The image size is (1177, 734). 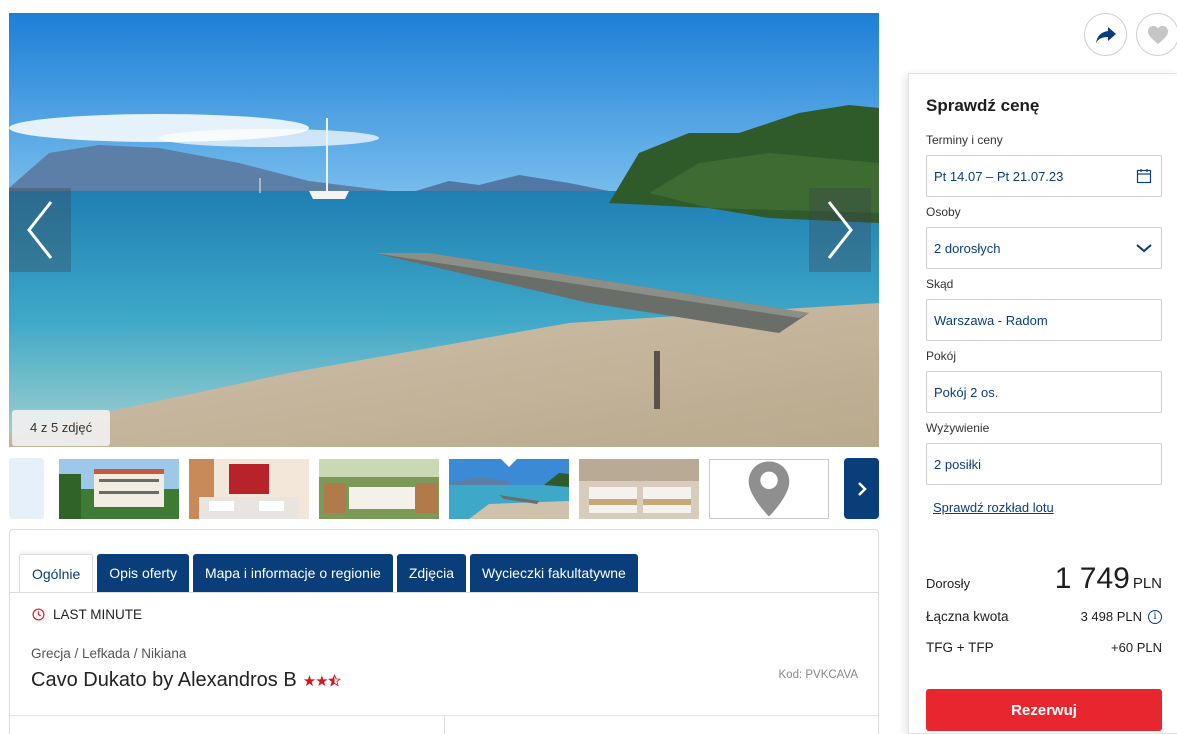 What do you see at coordinates (1155, 616) in the screenshot?
I see `info-icon: i` at bounding box center [1155, 616].